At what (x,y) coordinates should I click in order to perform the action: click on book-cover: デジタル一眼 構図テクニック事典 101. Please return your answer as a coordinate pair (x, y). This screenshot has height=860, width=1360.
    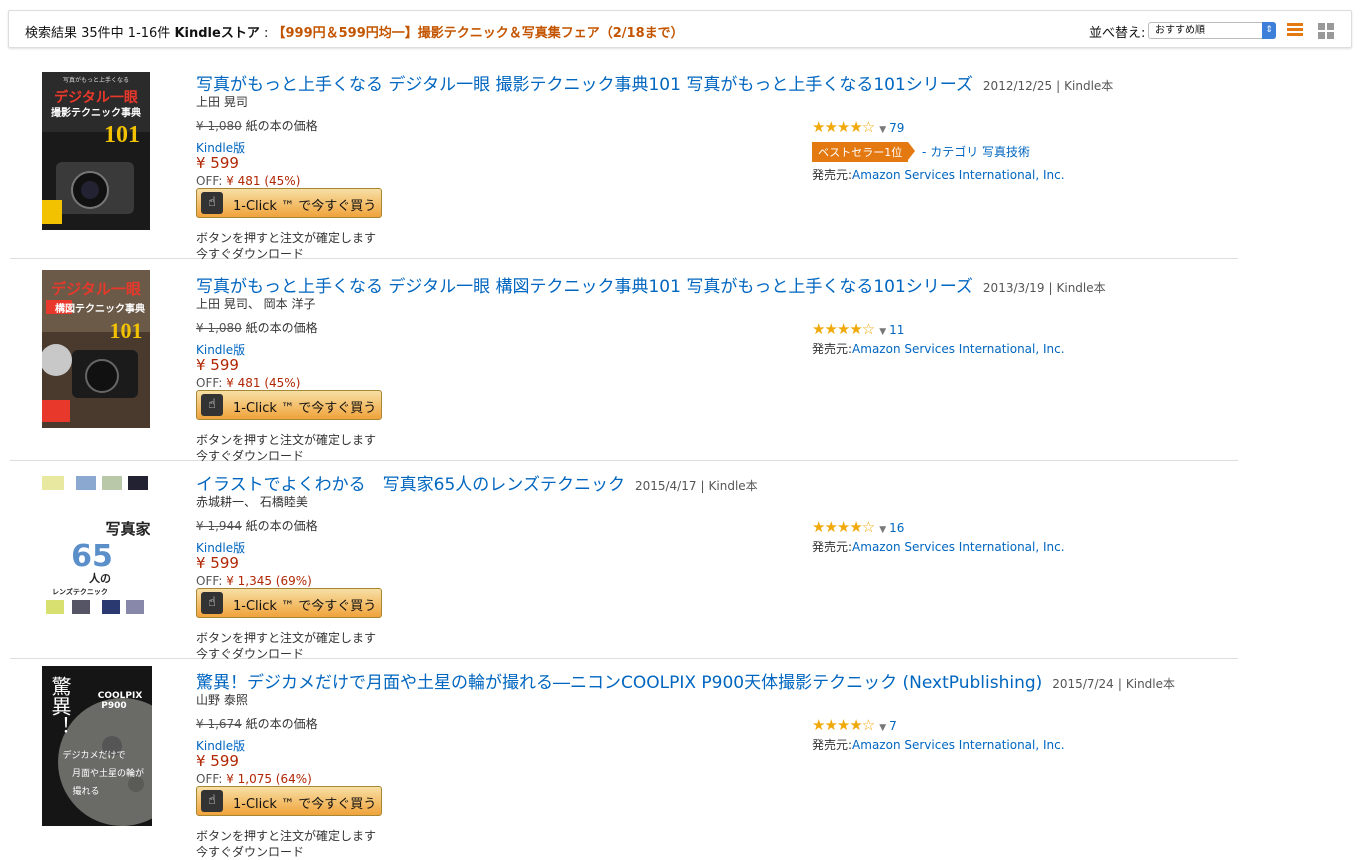
    Looking at the image, I should click on (96, 349).